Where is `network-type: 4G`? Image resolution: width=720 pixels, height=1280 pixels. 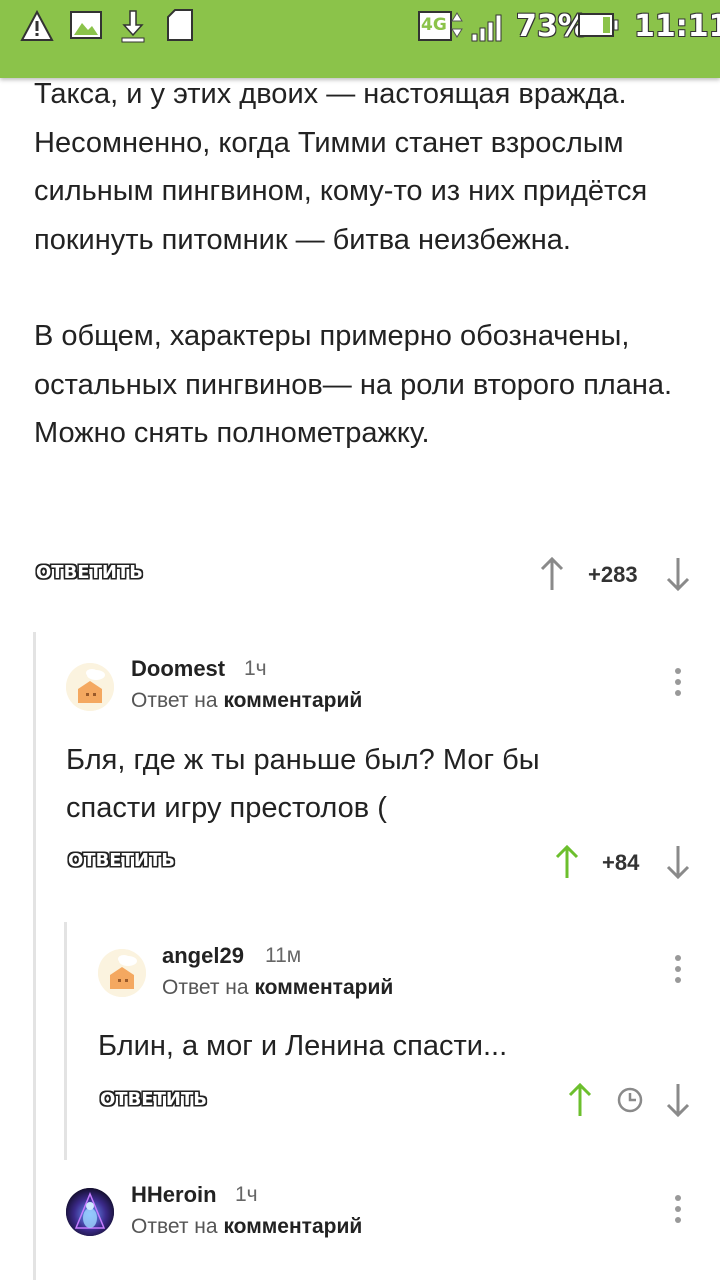
network-type: 4G is located at coordinates (434, 25).